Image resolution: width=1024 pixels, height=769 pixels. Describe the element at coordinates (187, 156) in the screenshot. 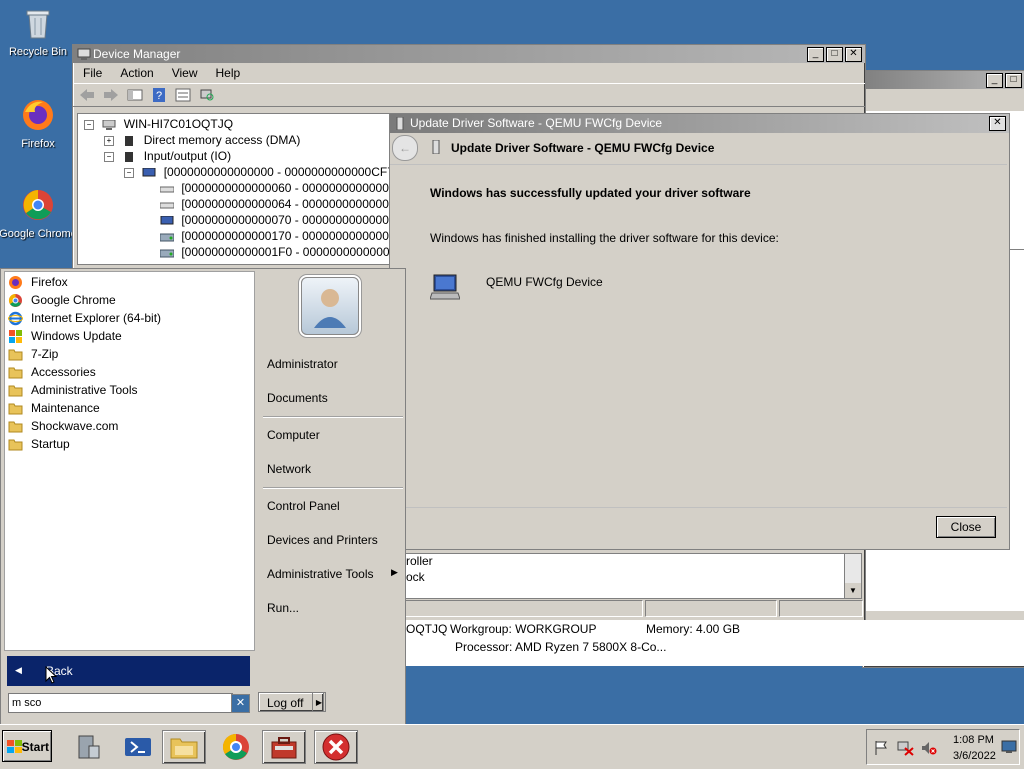

I see `tree-label: Input/output (IO)` at that location.